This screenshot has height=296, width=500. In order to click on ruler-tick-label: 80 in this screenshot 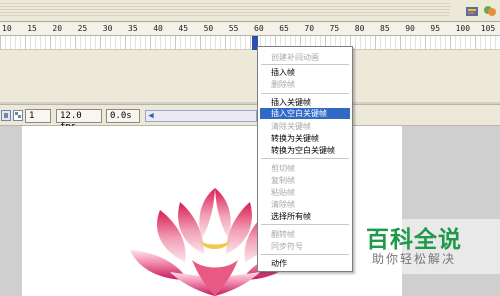, I will do `click(359, 28)`.